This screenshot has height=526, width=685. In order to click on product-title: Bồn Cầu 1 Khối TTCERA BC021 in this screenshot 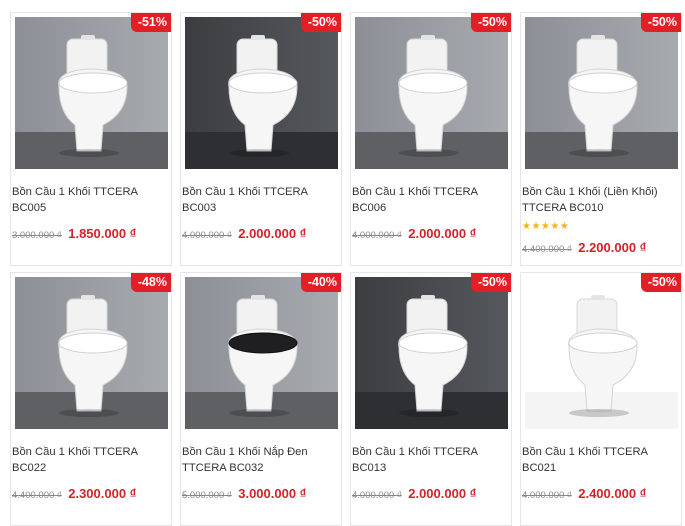, I will do `click(597, 460)`.